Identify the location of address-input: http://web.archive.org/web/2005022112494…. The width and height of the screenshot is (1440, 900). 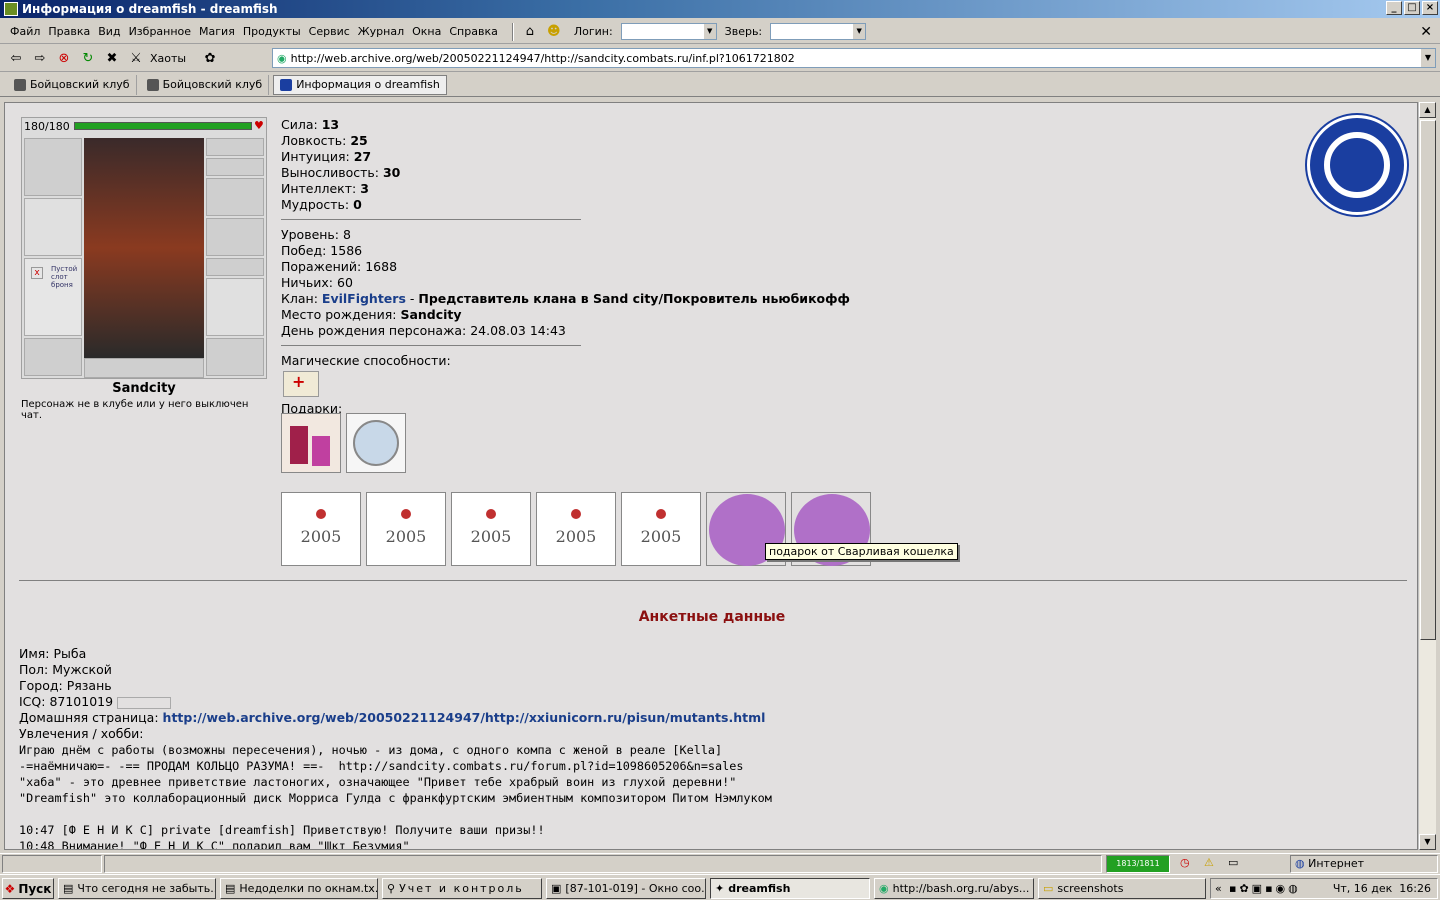
(543, 58).